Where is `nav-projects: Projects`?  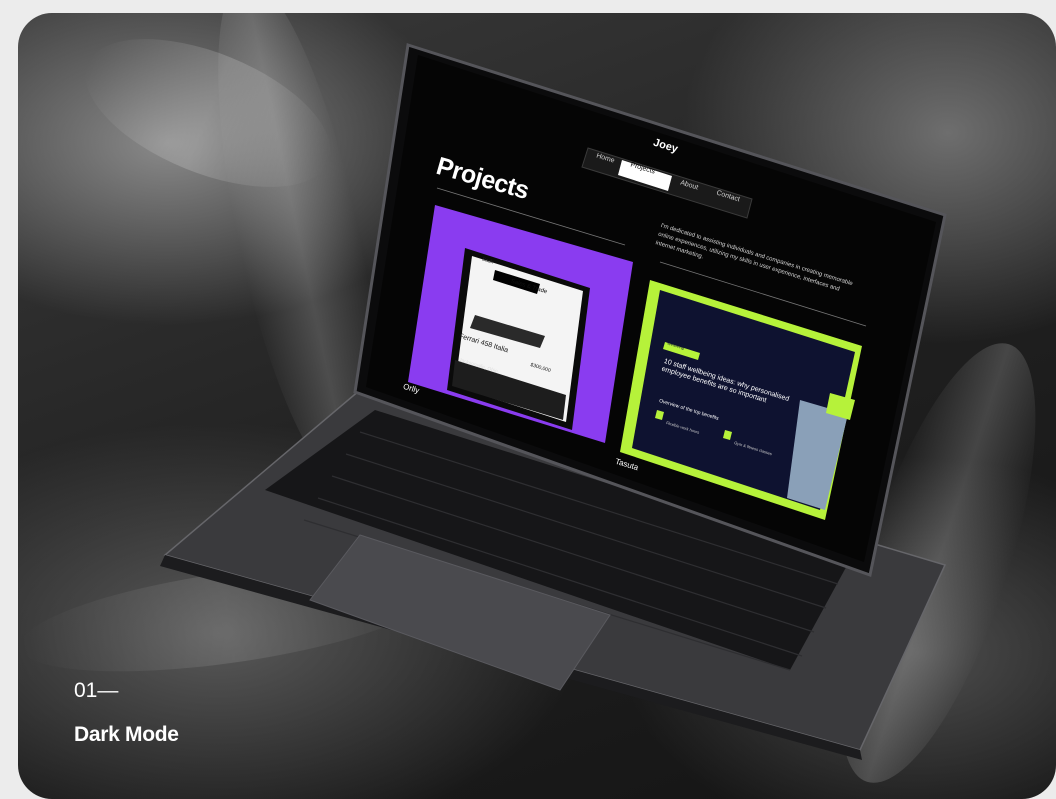
nav-projects: Projects is located at coordinates (643, 168).